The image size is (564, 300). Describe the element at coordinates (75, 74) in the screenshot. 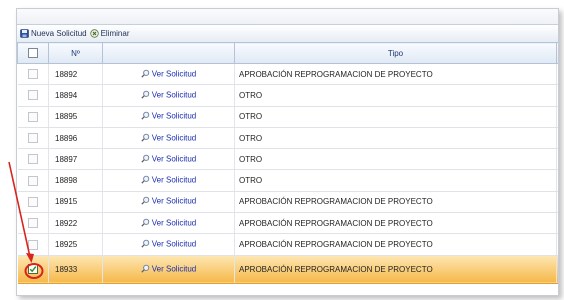

I see `row-number: 18892` at that location.